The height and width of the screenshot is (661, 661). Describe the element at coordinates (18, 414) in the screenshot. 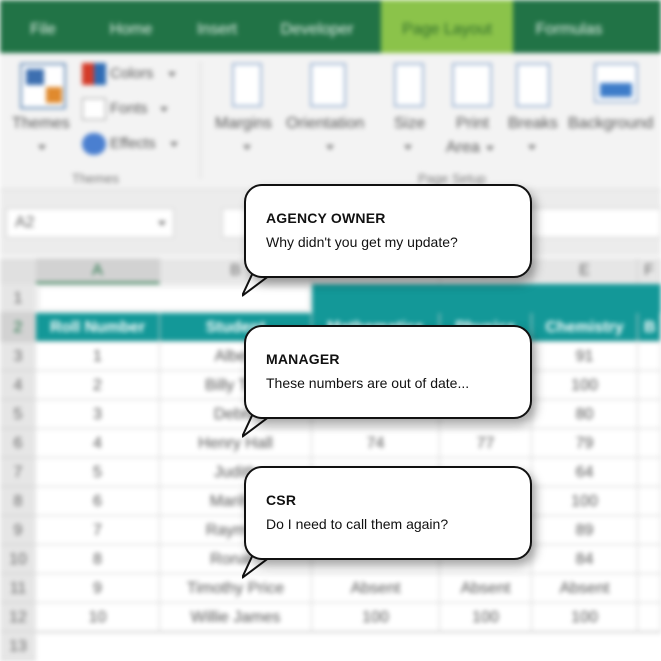

I see `row-header-5: 5` at that location.